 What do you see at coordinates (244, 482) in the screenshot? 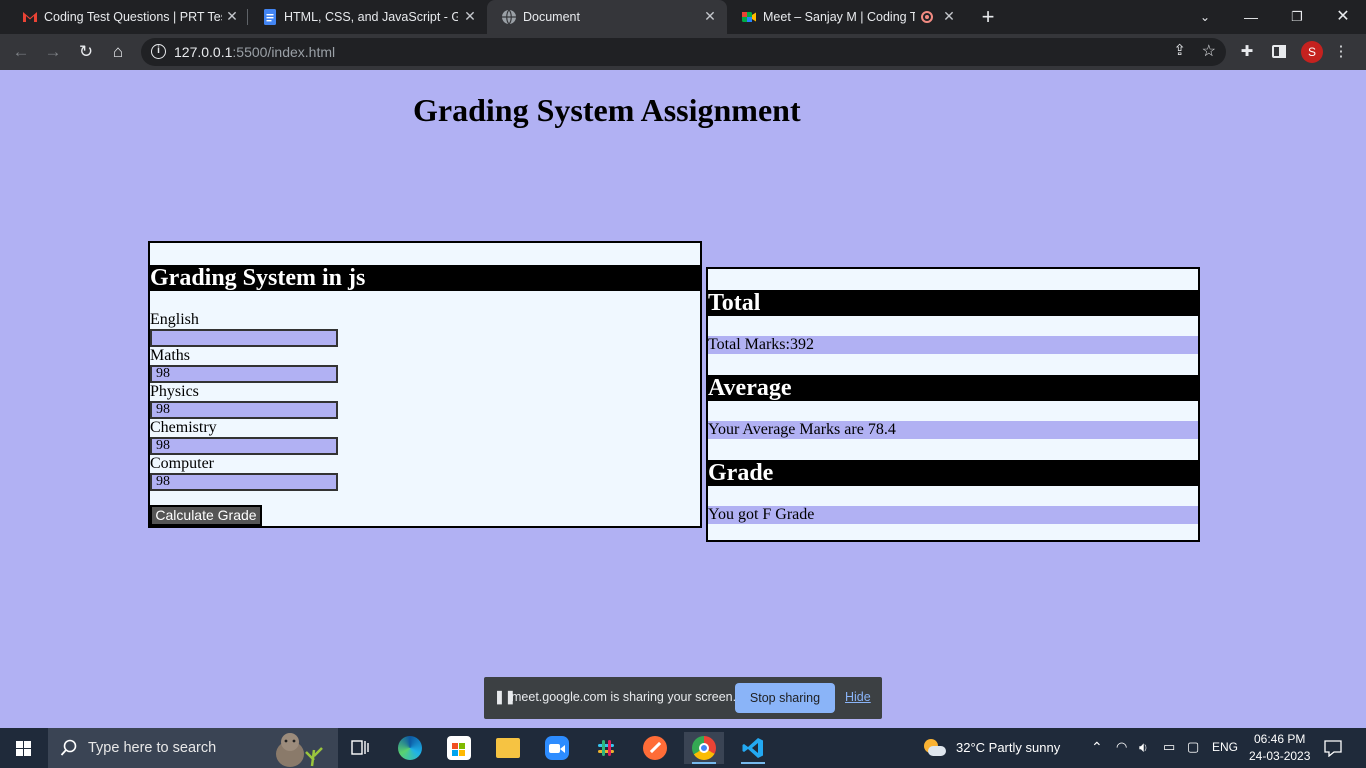
I see `computer-input` at bounding box center [244, 482].